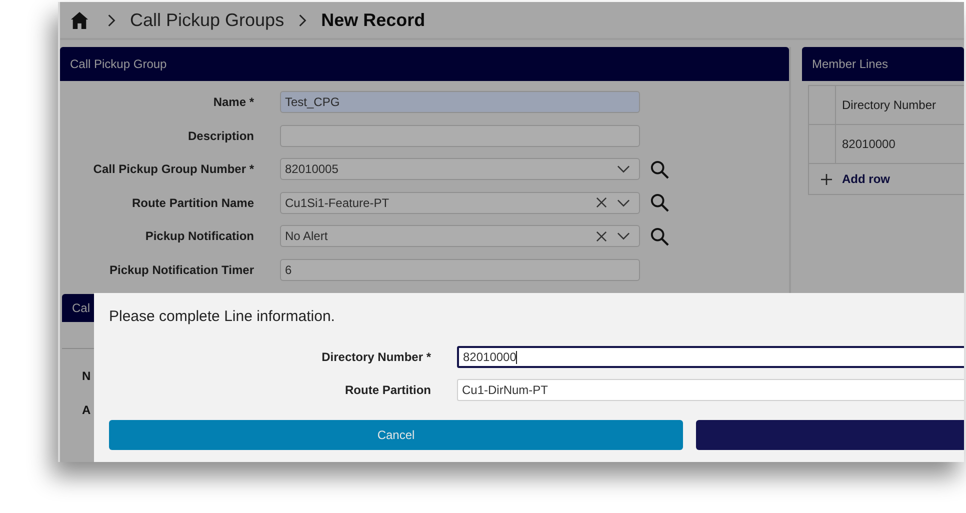  What do you see at coordinates (220, 135) in the screenshot?
I see `field-label: Description` at bounding box center [220, 135].